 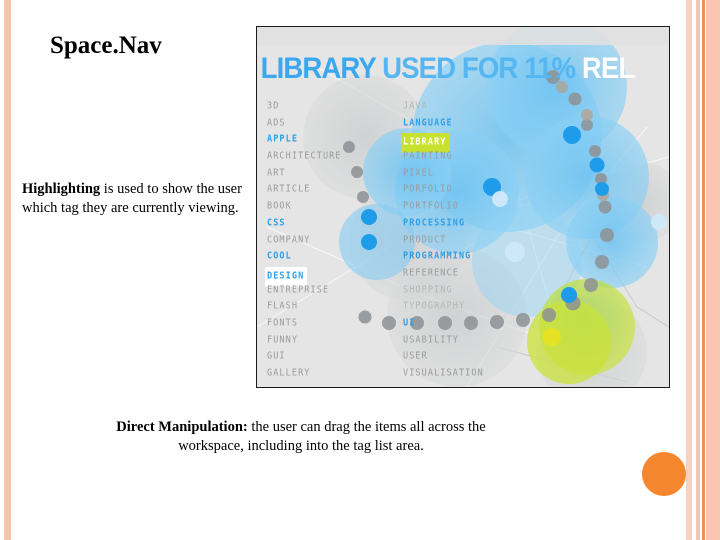 What do you see at coordinates (333, 172) in the screenshot?
I see `tag-row: ART` at bounding box center [333, 172].